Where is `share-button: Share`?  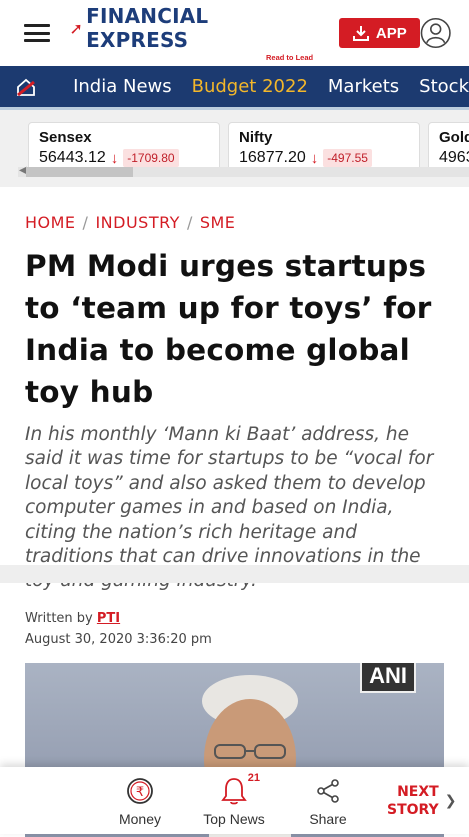
share-button: Share is located at coordinates (328, 801).